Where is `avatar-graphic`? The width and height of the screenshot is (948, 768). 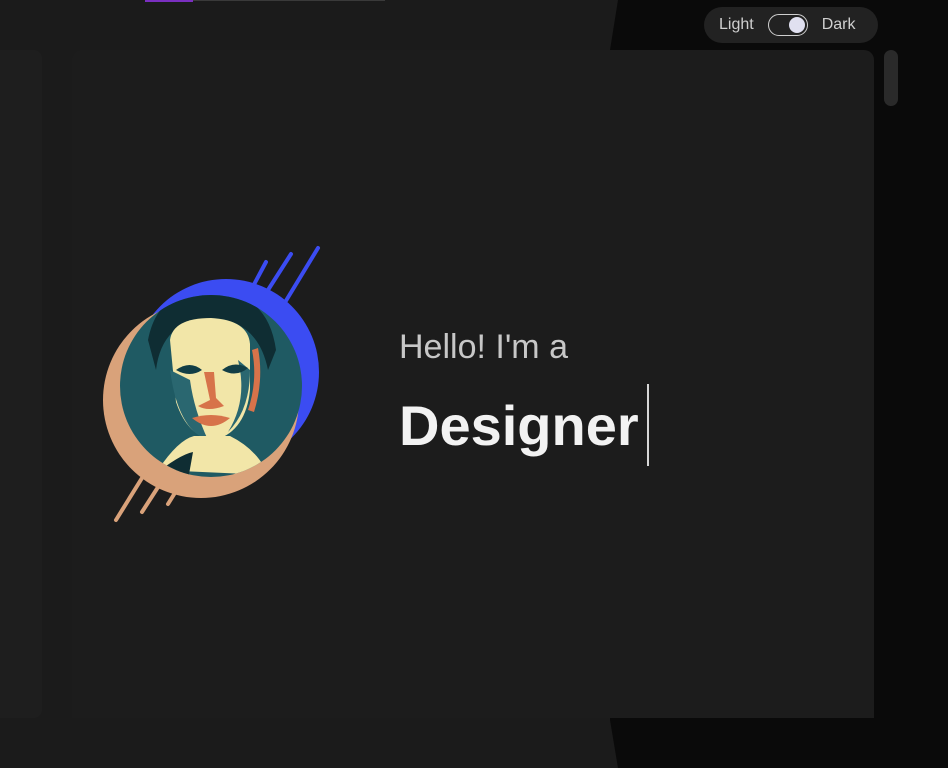 avatar-graphic is located at coordinates (211, 384).